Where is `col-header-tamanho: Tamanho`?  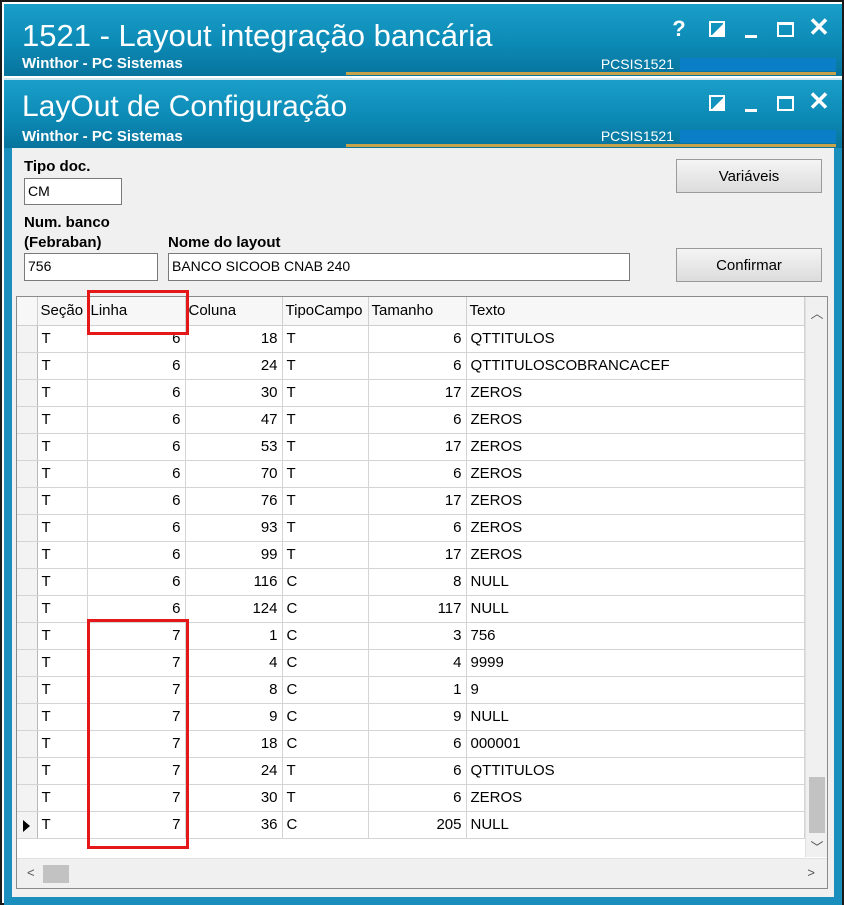 col-header-tamanho: Tamanho is located at coordinates (417, 311).